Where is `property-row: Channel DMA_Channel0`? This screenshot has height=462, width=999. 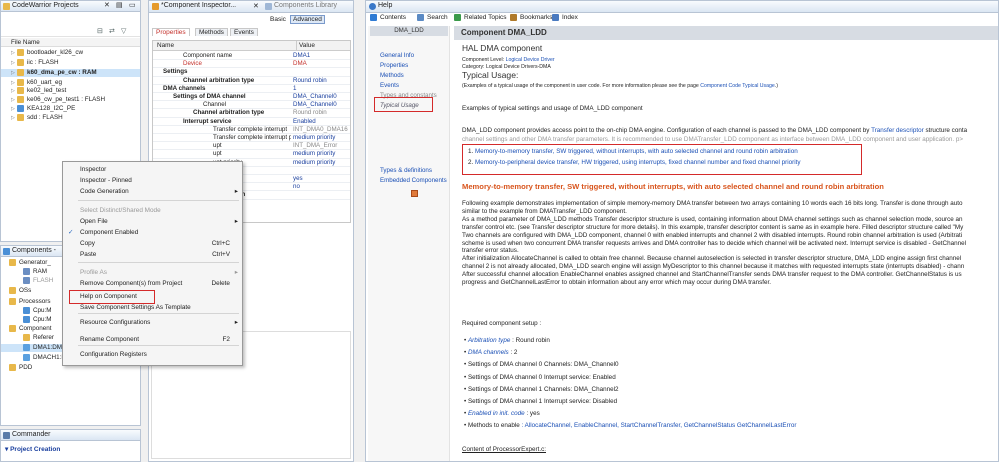
property-row: Channel DMA_Channel0 is located at coordinates (251, 105).